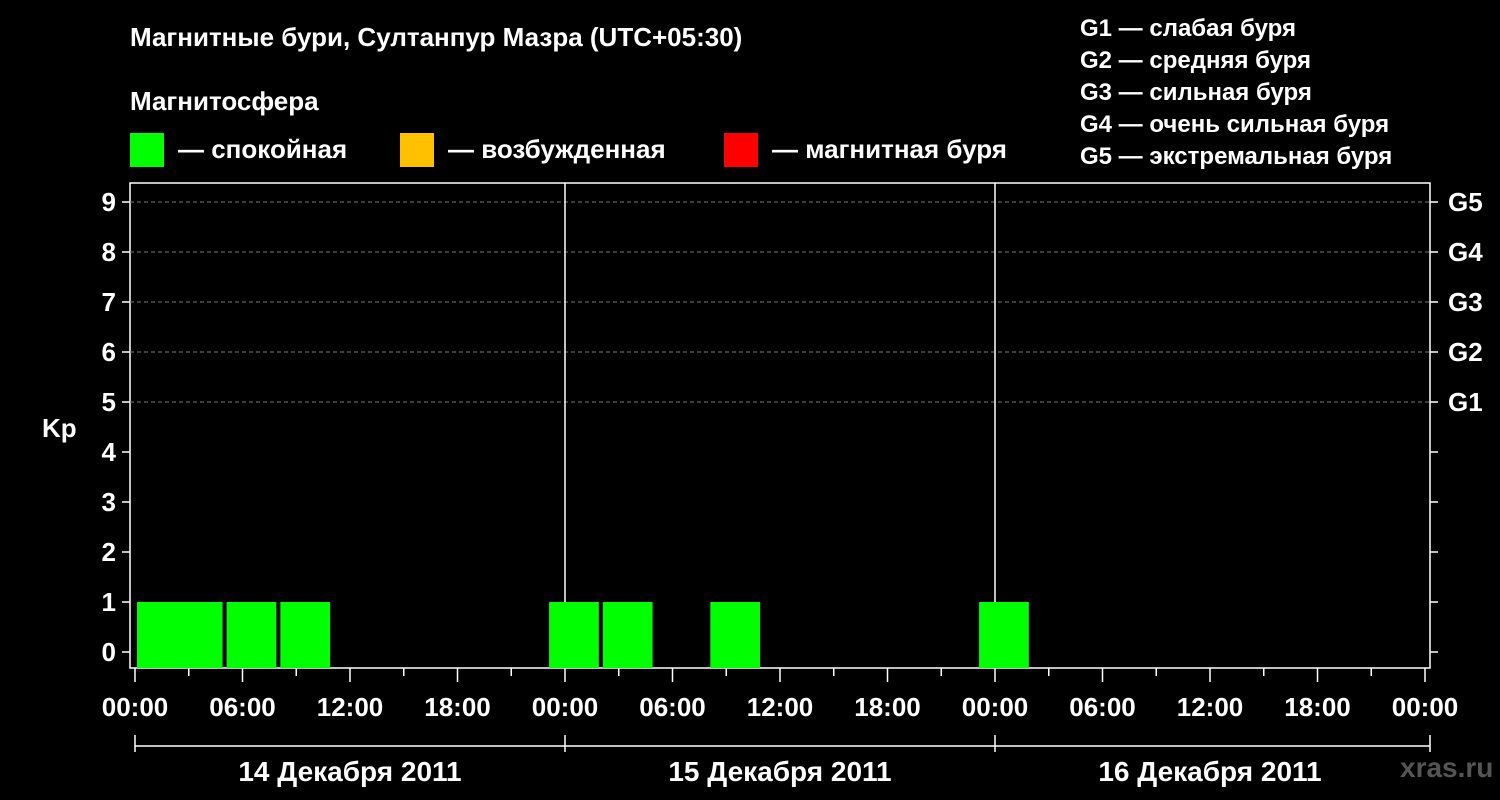 The image size is (1500, 800). I want to click on y-tick-label: 9, so click(109, 202).